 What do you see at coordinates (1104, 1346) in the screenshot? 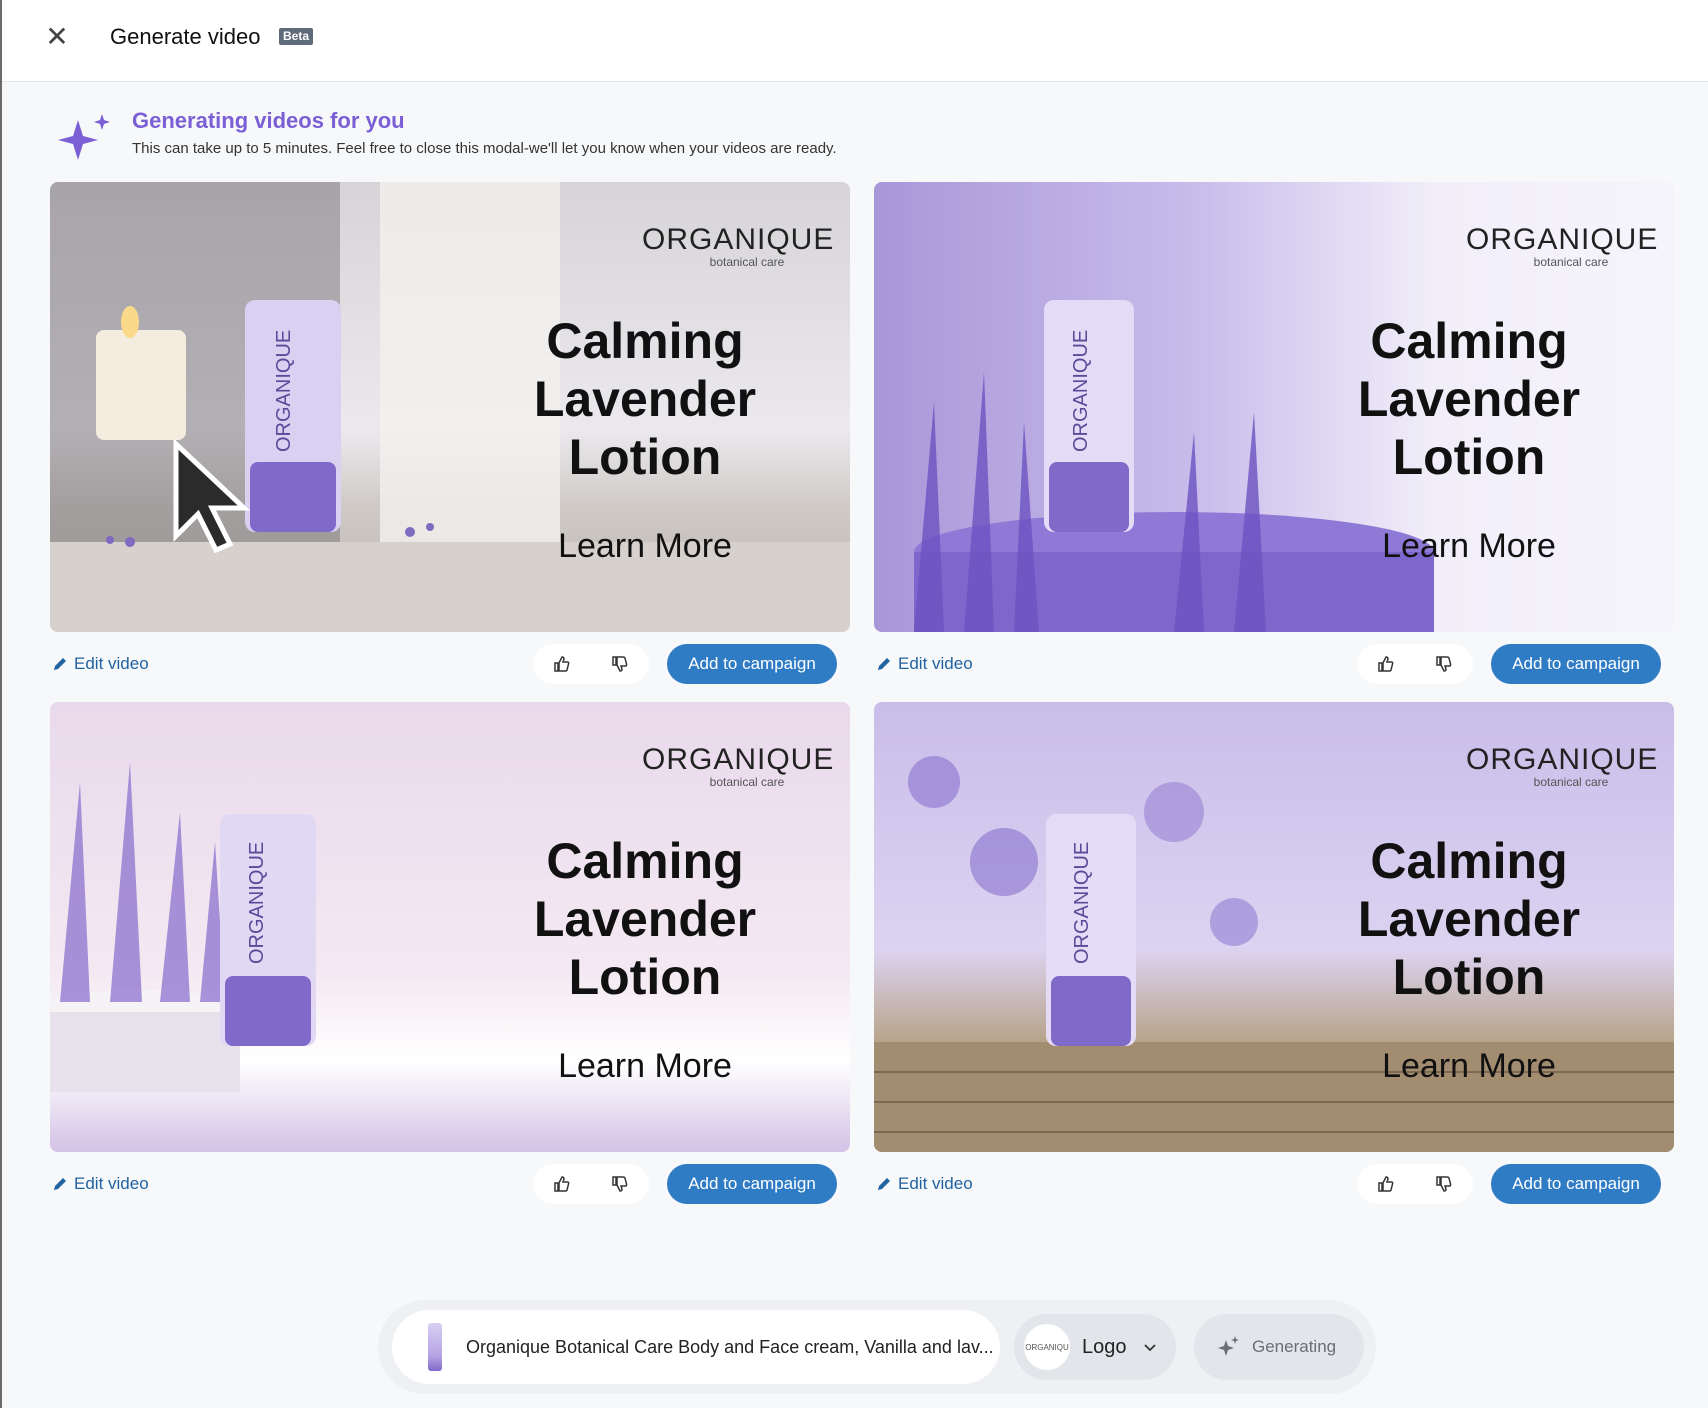
I see `logo-label: Logo` at bounding box center [1104, 1346].